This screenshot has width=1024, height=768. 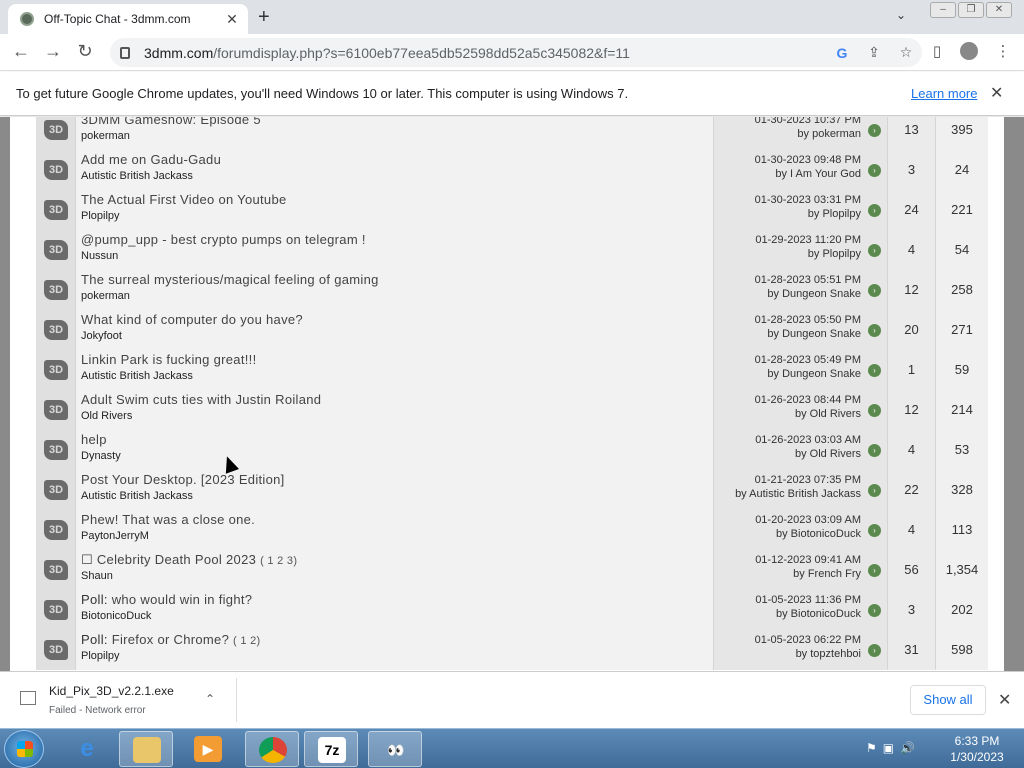 I want to click on shelf-close-icon: ✕, so click(x=1004, y=700).